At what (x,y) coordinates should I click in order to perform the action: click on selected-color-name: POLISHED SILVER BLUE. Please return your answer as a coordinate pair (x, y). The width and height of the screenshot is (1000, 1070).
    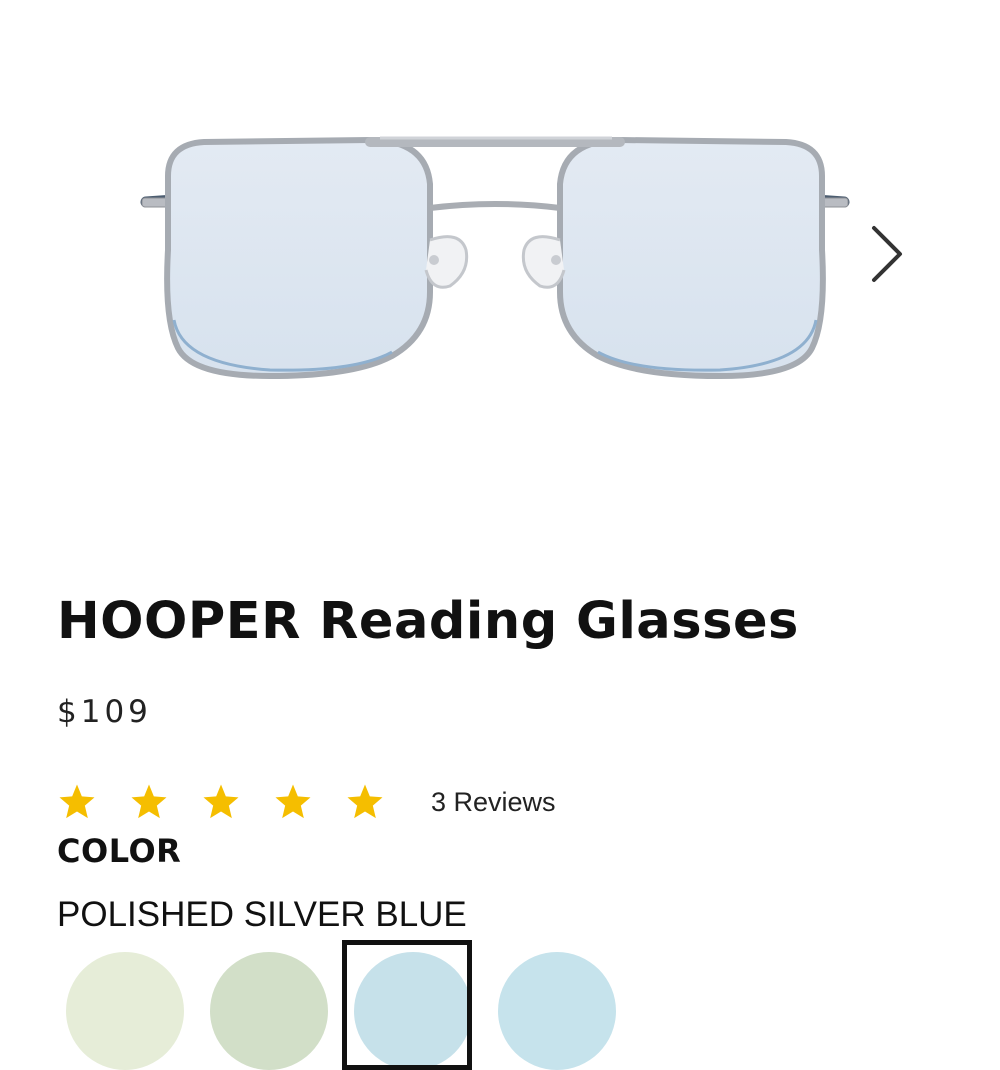
    Looking at the image, I should click on (262, 914).